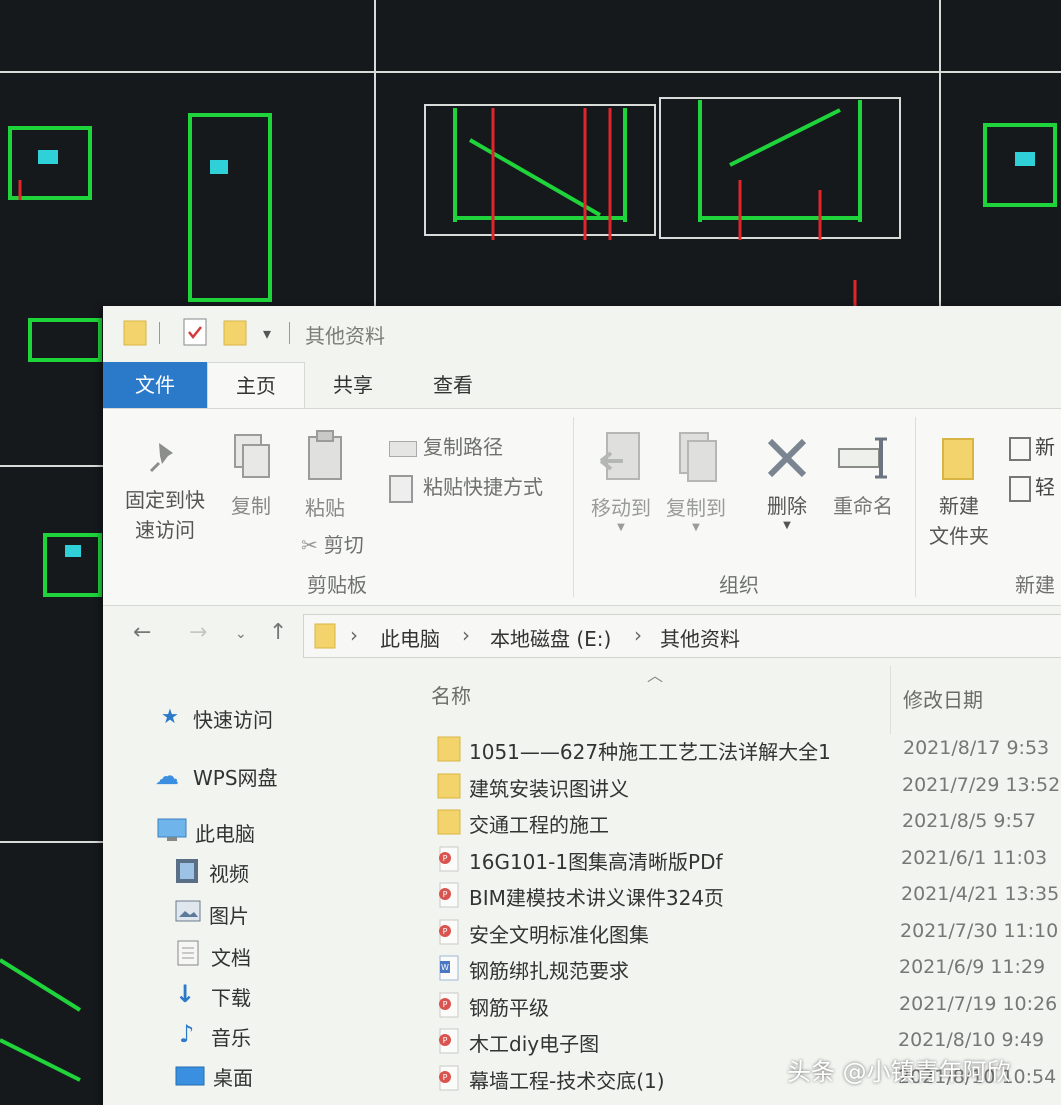 The image size is (1061, 1105). What do you see at coordinates (959, 536) in the screenshot?
I see `new-folder-label-line2: 文件夹` at bounding box center [959, 536].